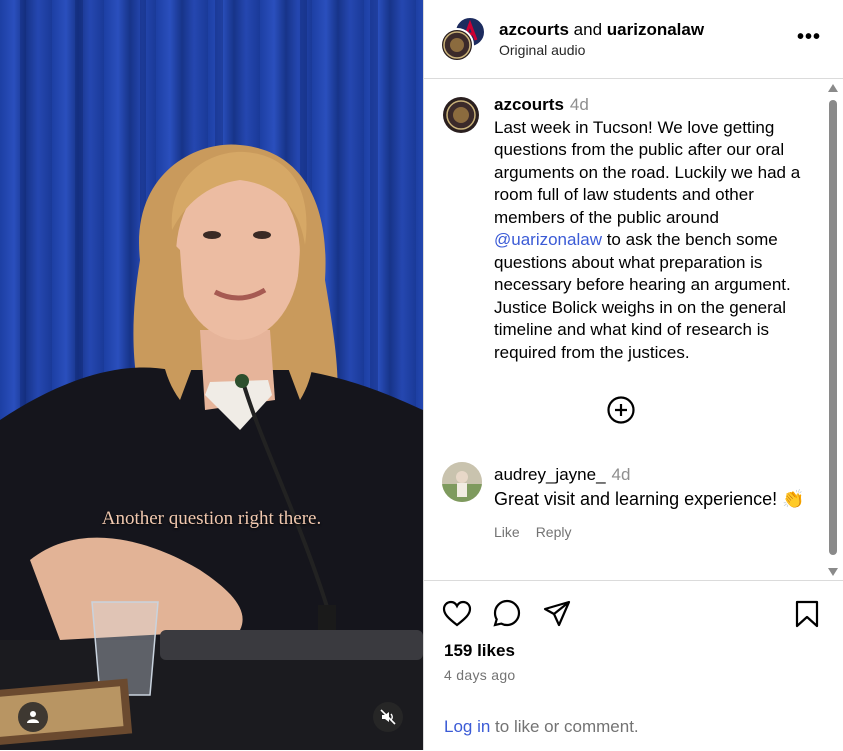 The width and height of the screenshot is (843, 751). I want to click on comment-icon, so click(507, 614).